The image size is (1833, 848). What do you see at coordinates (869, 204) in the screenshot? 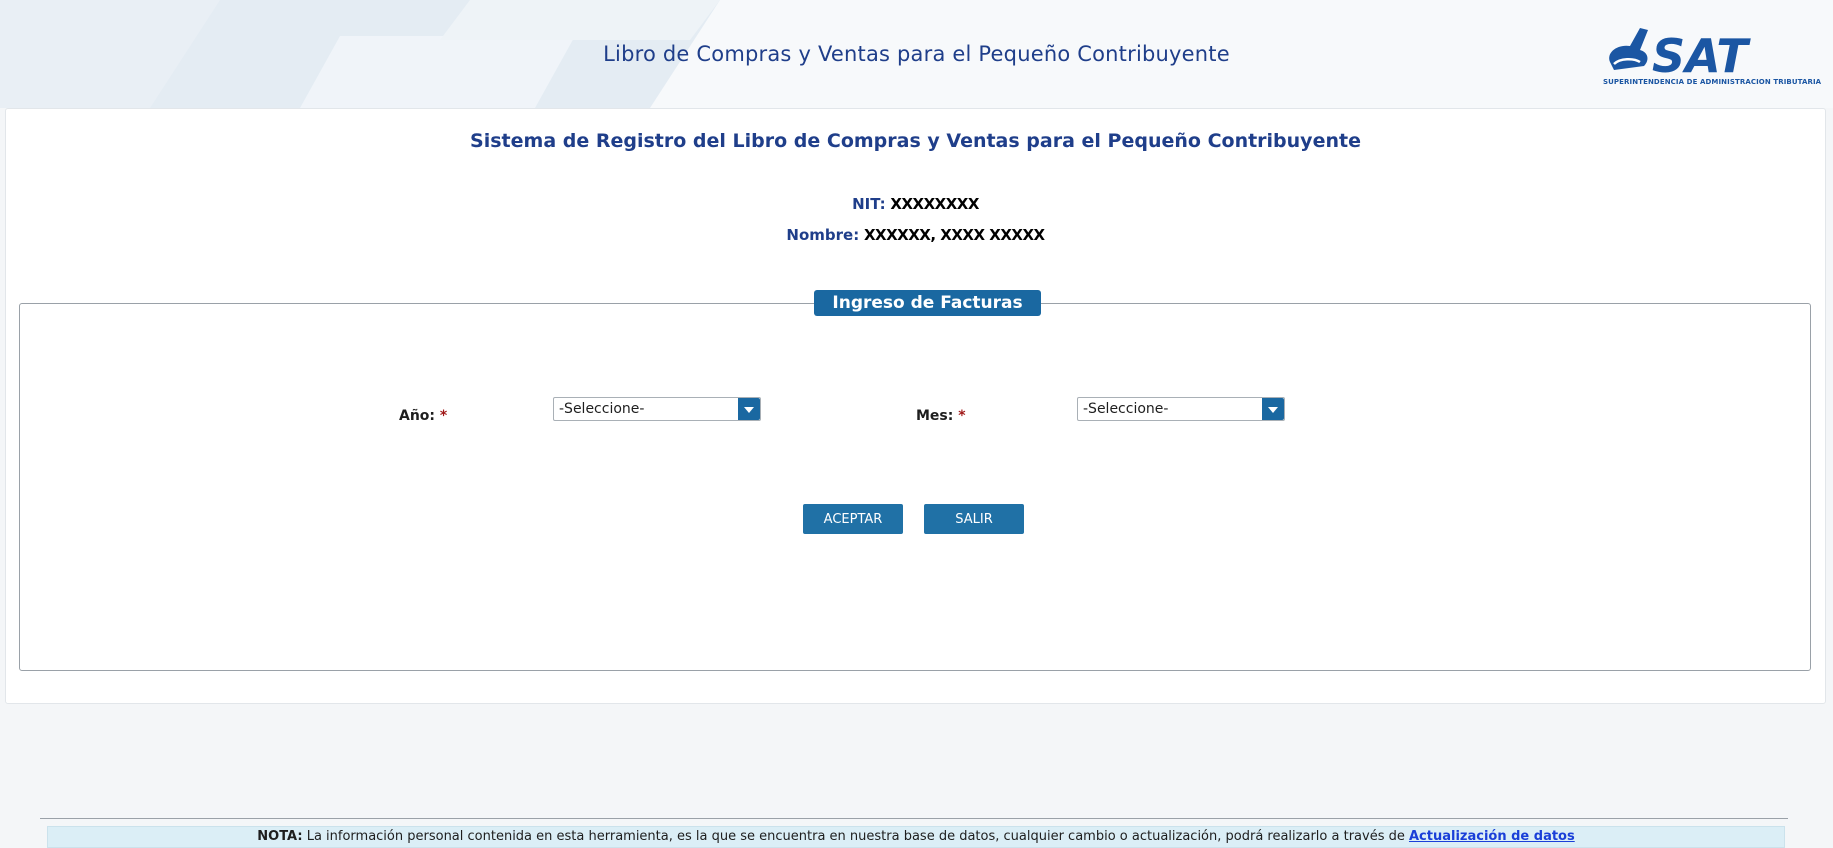
I see `nit-label: NIT:` at bounding box center [869, 204].